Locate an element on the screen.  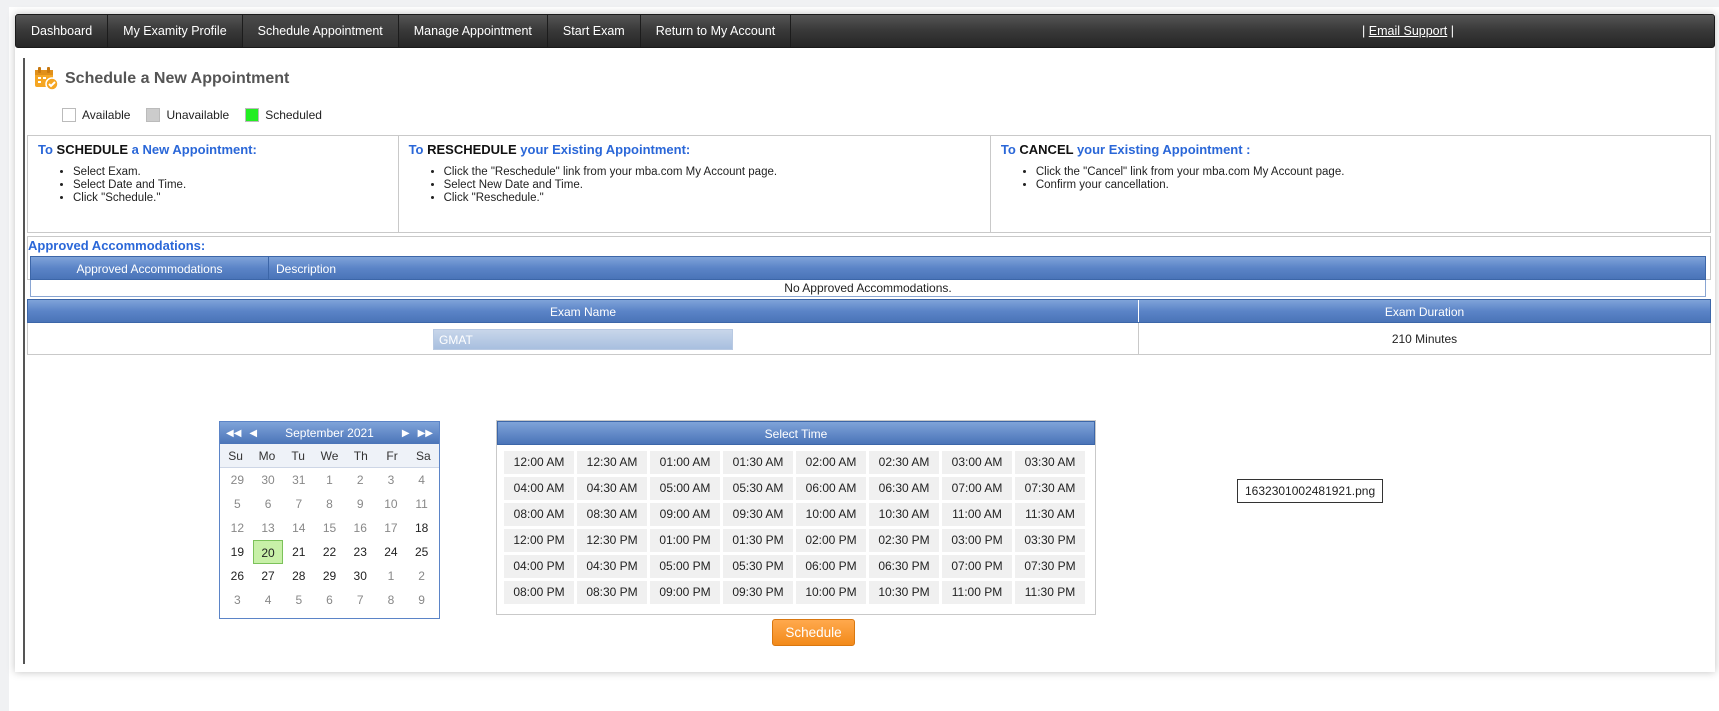
time-slot: 10:30 AM is located at coordinates (904, 514).